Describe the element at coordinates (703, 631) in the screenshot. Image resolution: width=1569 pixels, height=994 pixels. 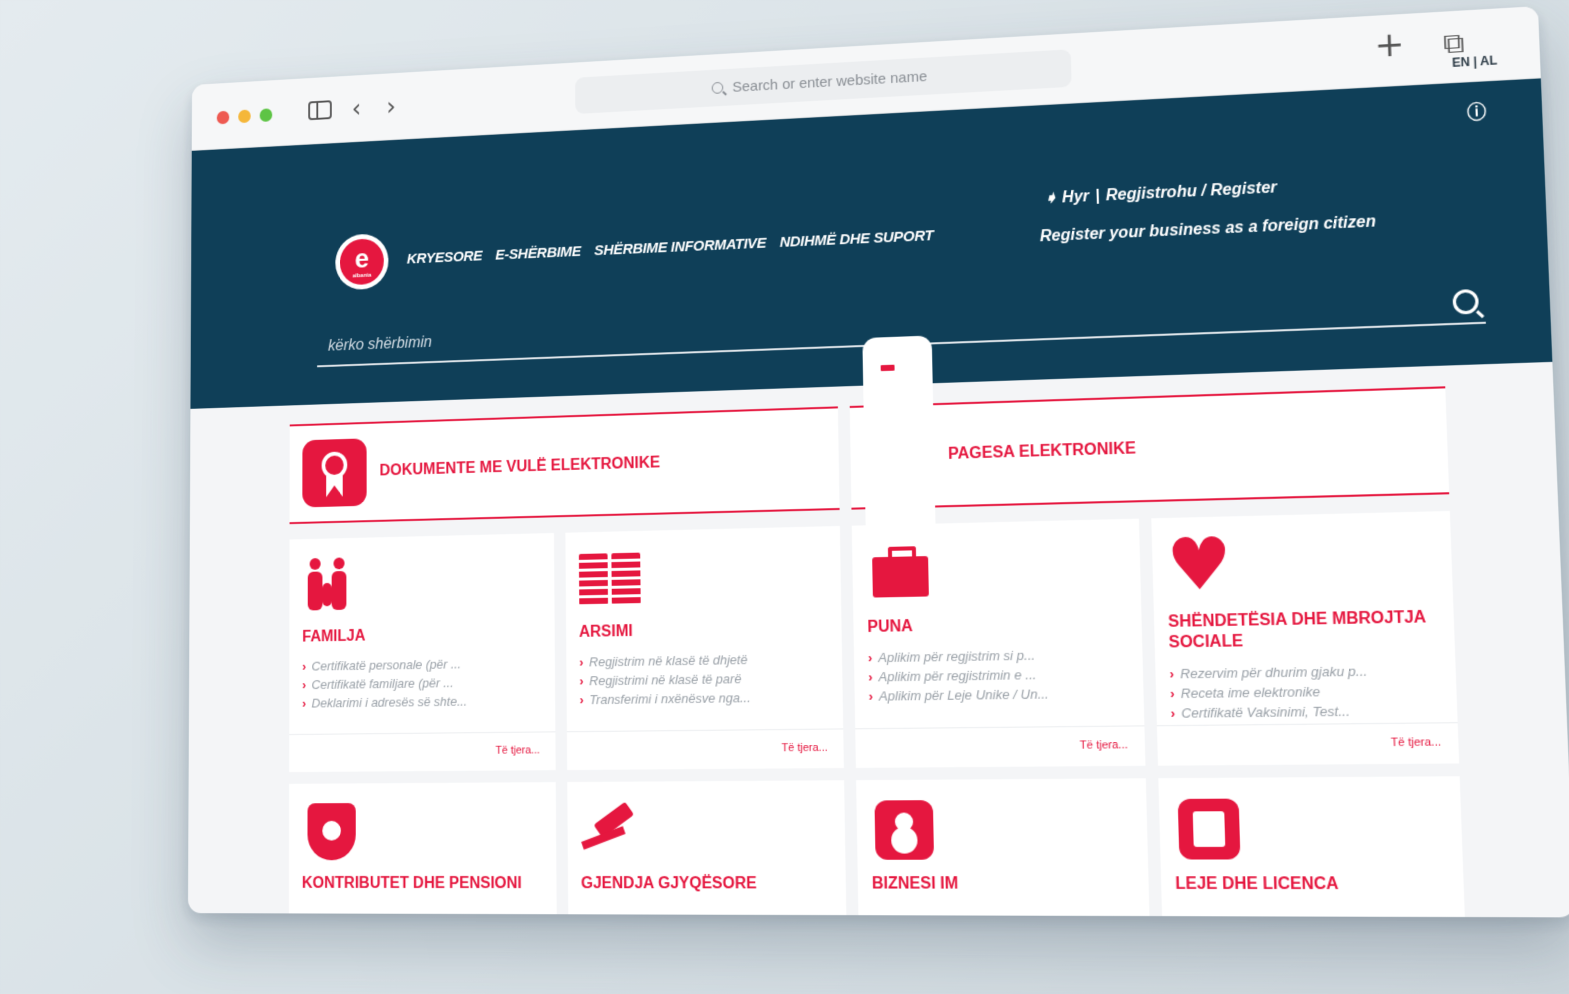
I see `category-title: ARSIMI` at that location.